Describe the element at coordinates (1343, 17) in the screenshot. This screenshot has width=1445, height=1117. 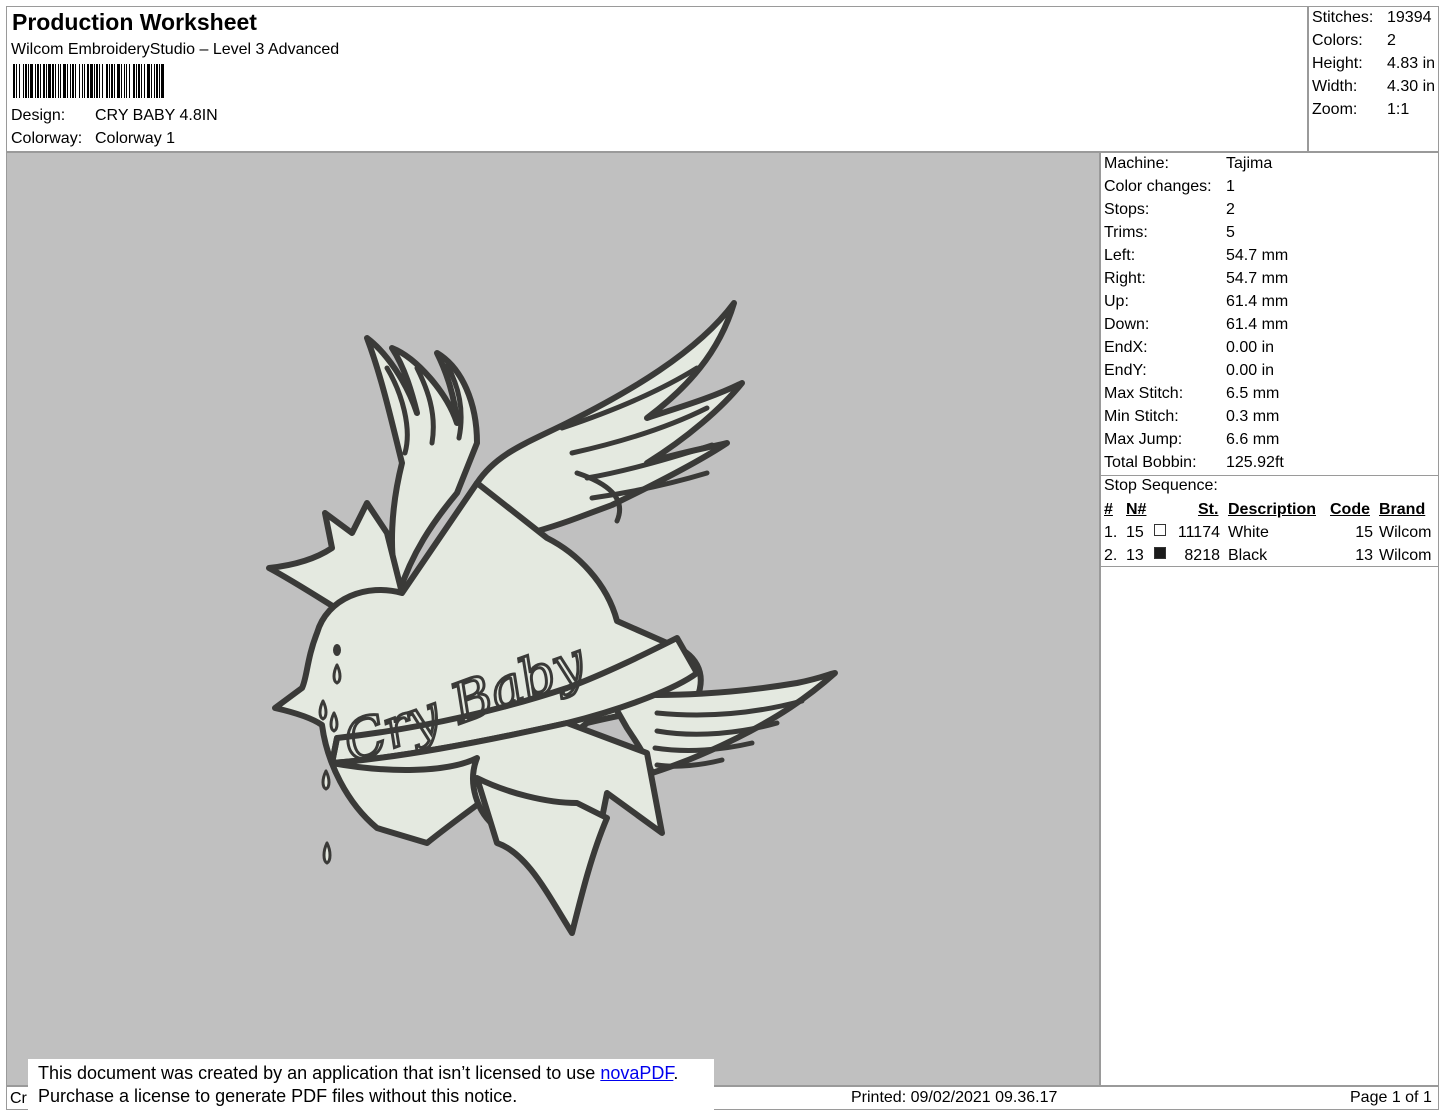
I see `stitches-label: Stitches:` at that location.